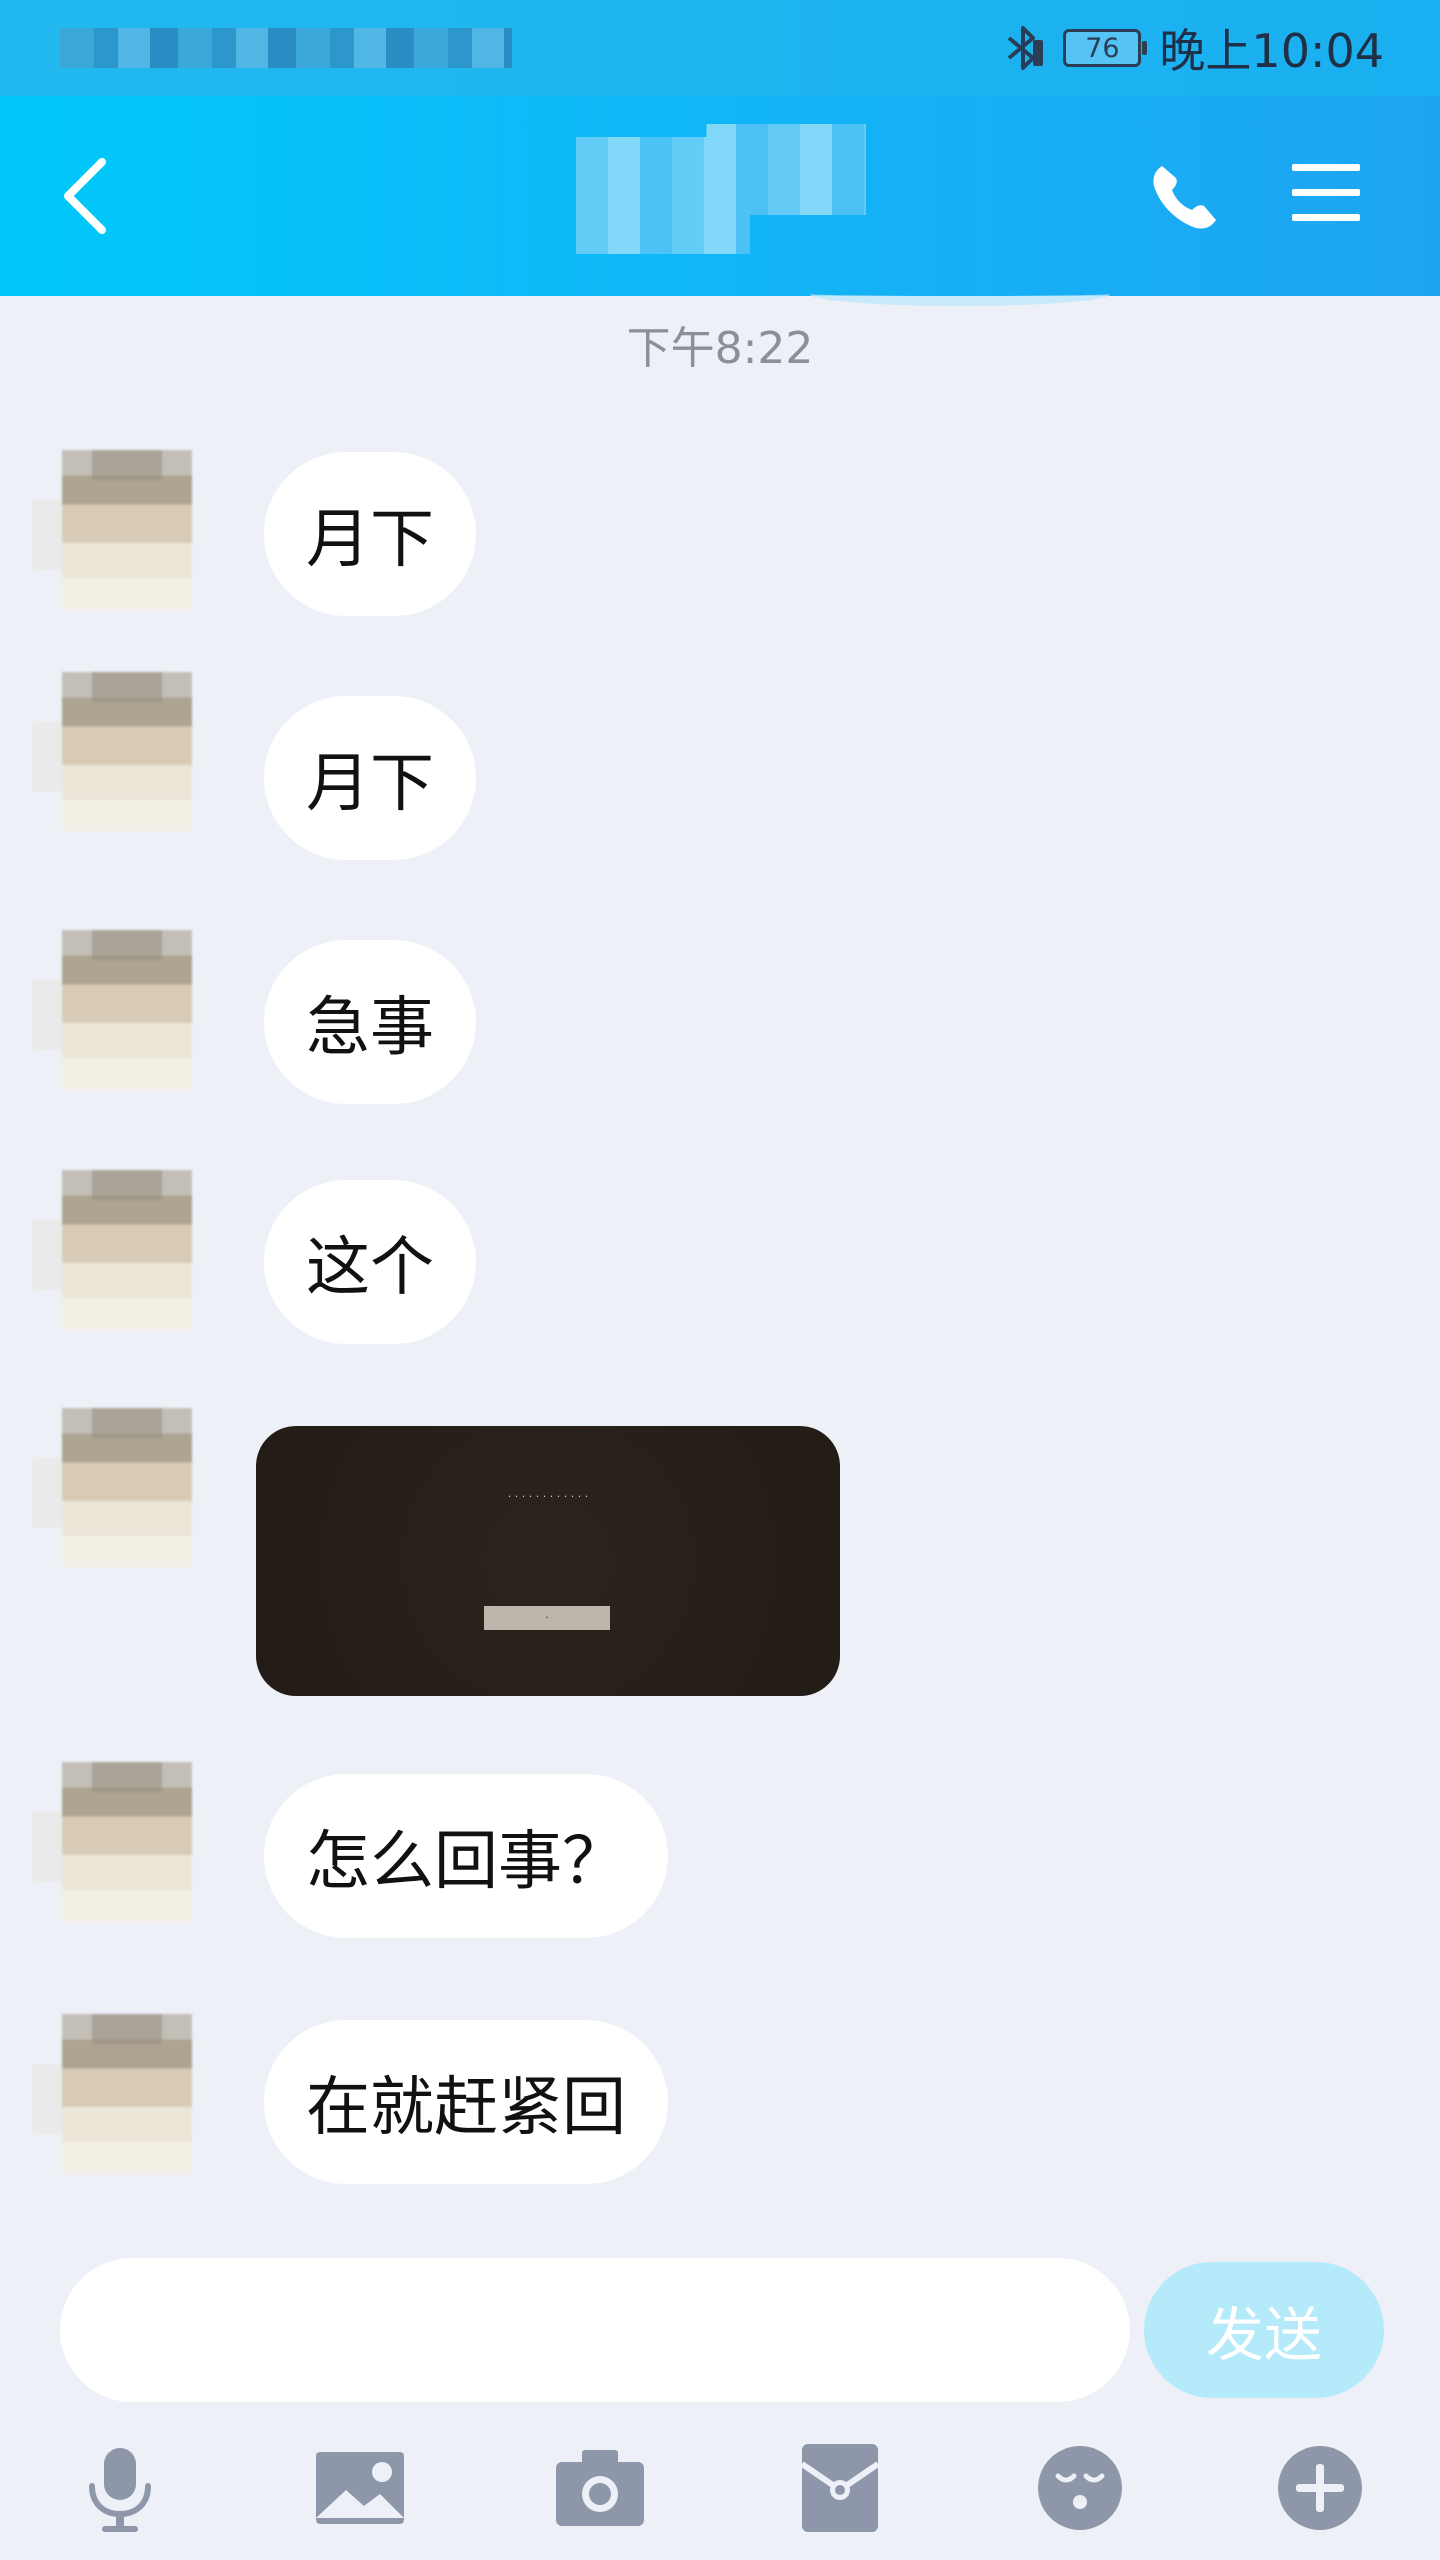  I want to click on back-arrow-icon, so click(86, 196).